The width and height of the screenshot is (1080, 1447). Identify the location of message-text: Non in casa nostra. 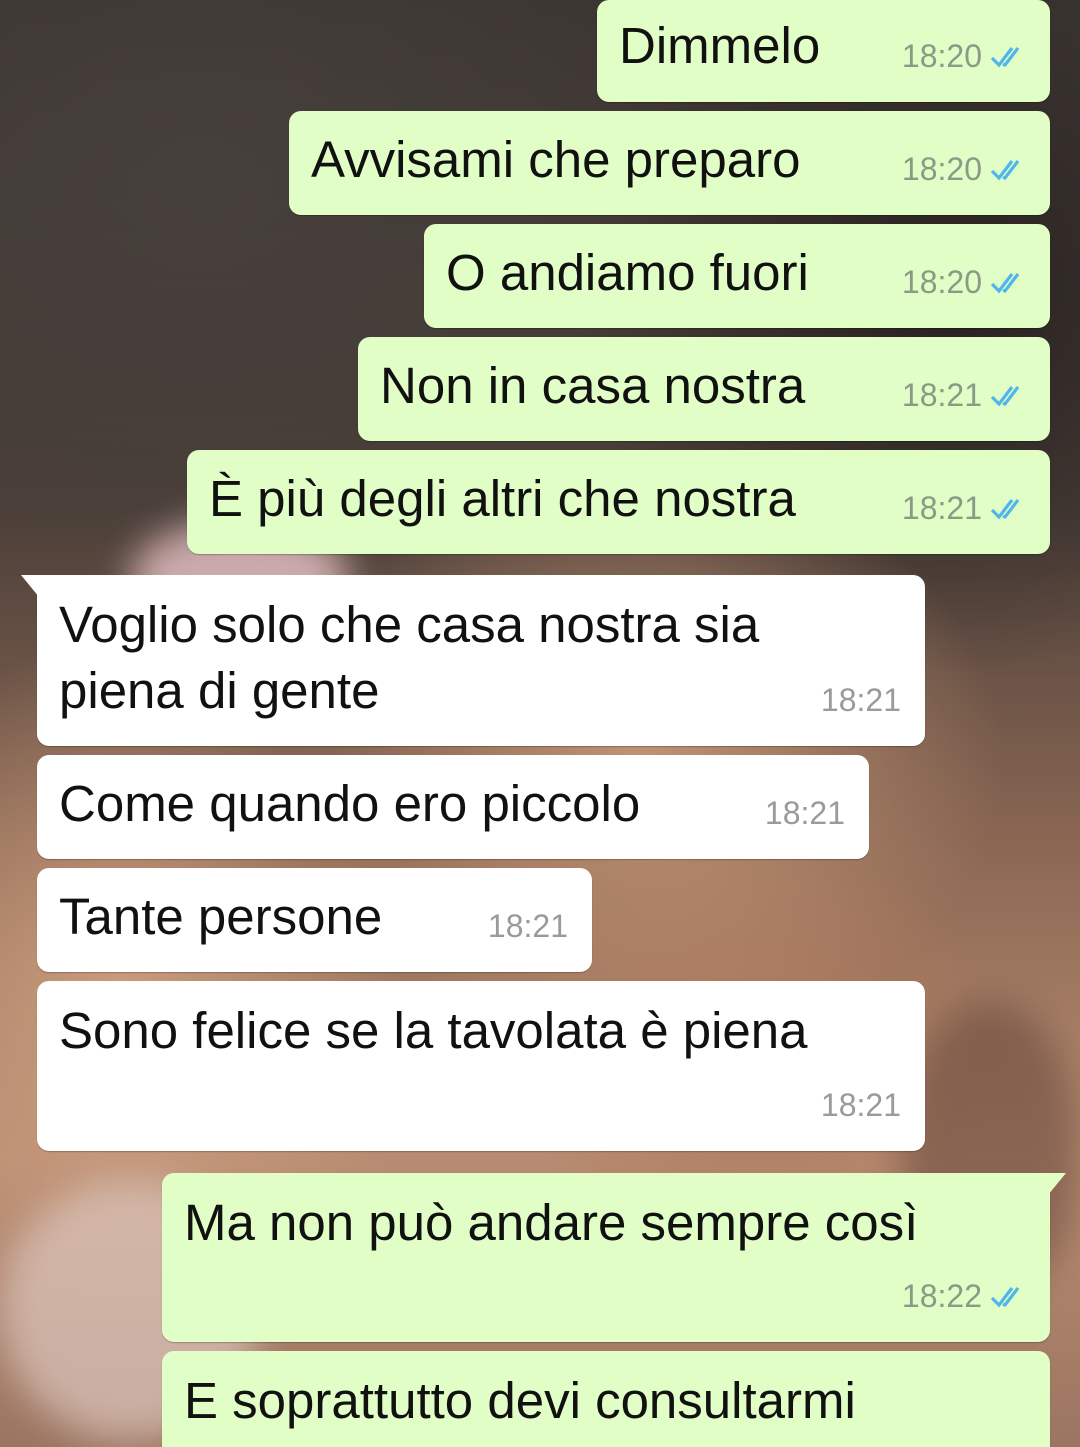
(593, 385).